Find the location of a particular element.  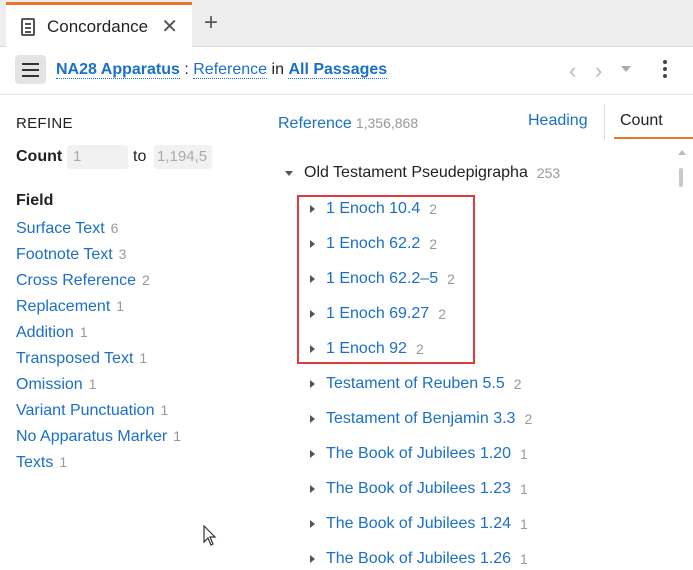

tree-row: Testament of Benjamin 3.3 2 is located at coordinates (421, 419).